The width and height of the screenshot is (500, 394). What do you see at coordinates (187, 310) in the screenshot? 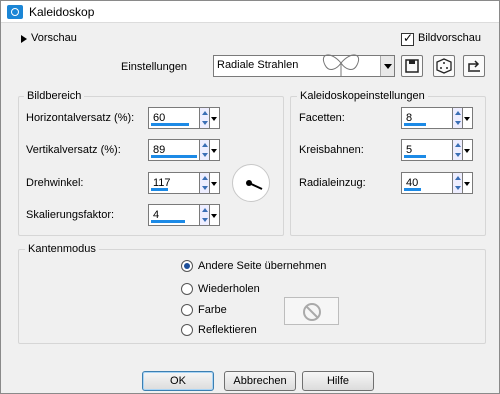
I see `radio-farbe` at bounding box center [187, 310].